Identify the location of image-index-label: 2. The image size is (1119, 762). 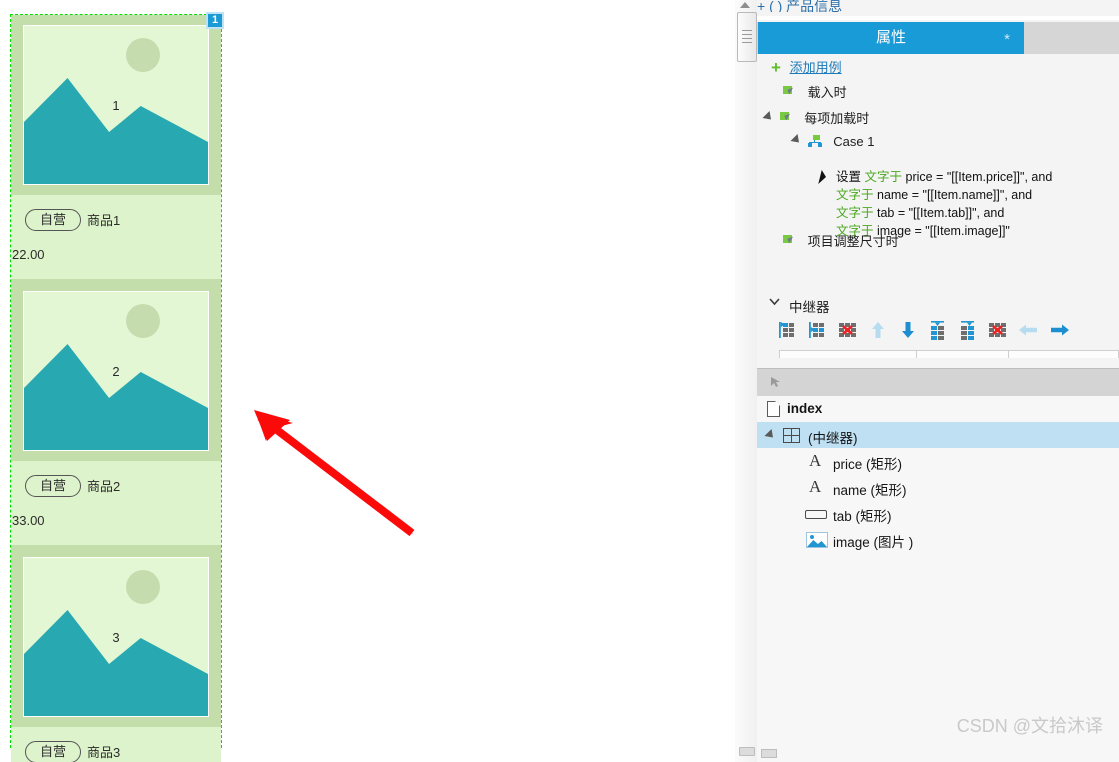
(116, 371).